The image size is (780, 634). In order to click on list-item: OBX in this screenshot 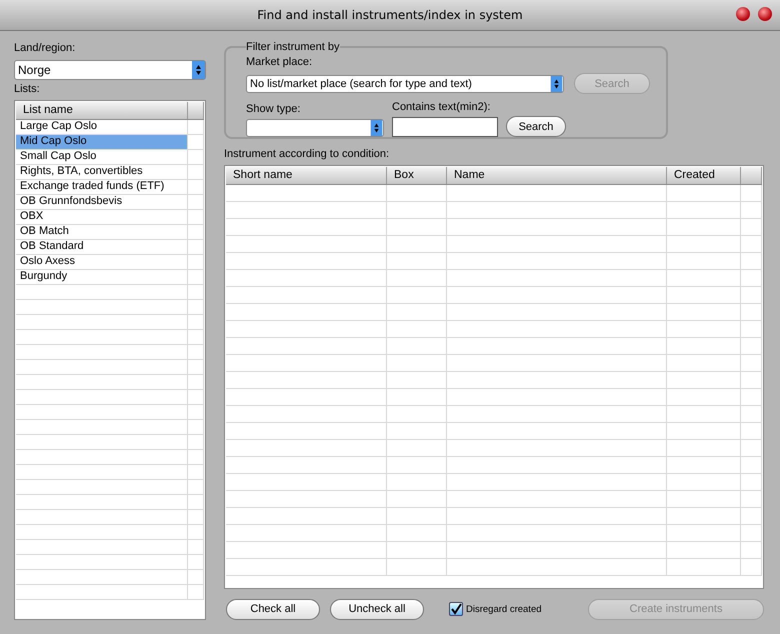, I will do `click(102, 217)`.